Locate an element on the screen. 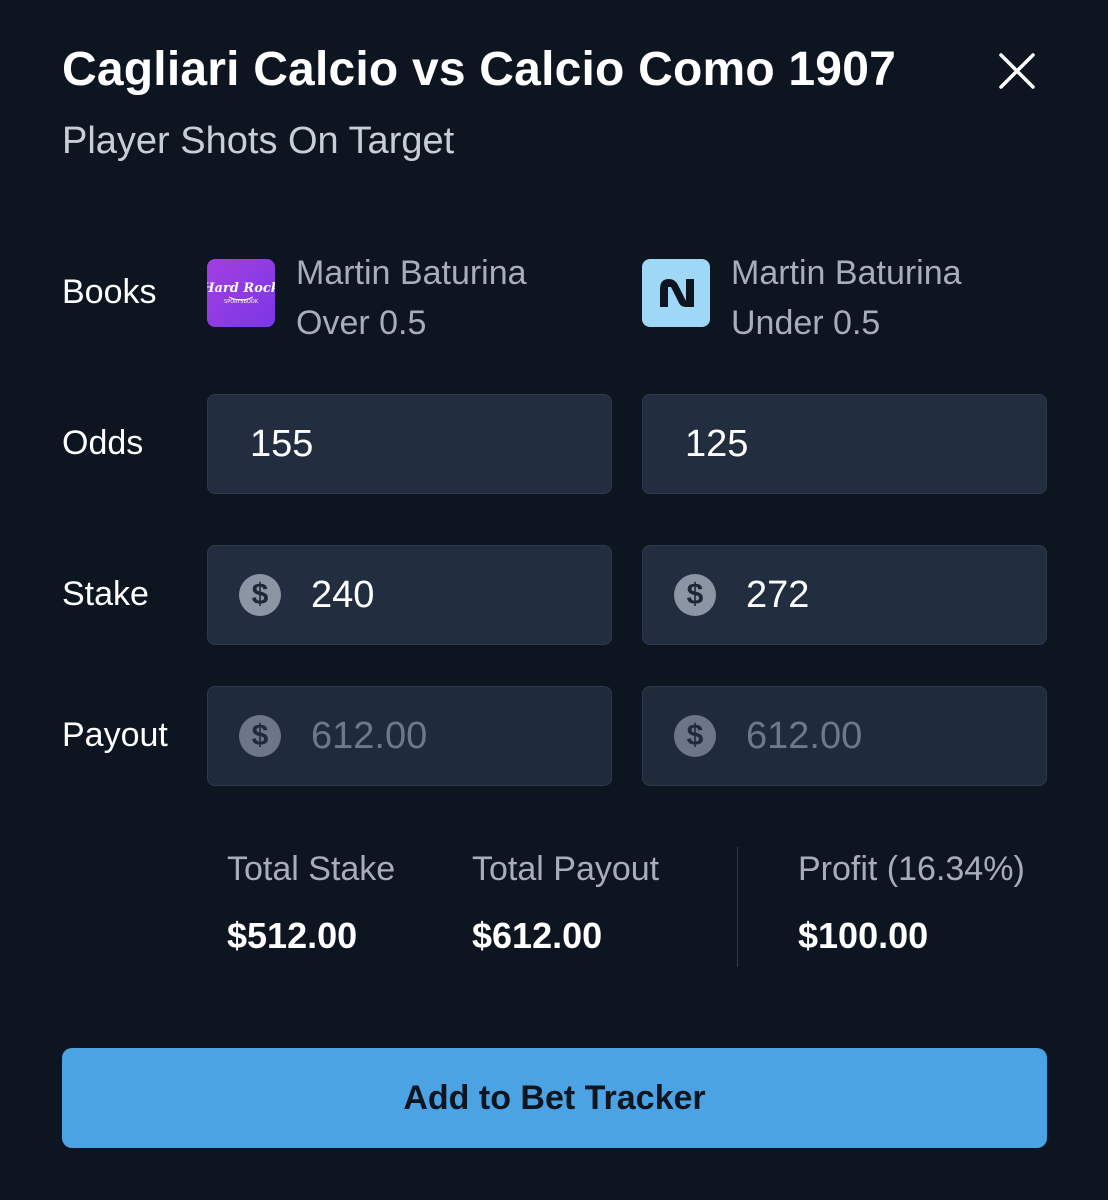 The image size is (1108, 1200). profit-value: $100.00 is located at coordinates (863, 935).